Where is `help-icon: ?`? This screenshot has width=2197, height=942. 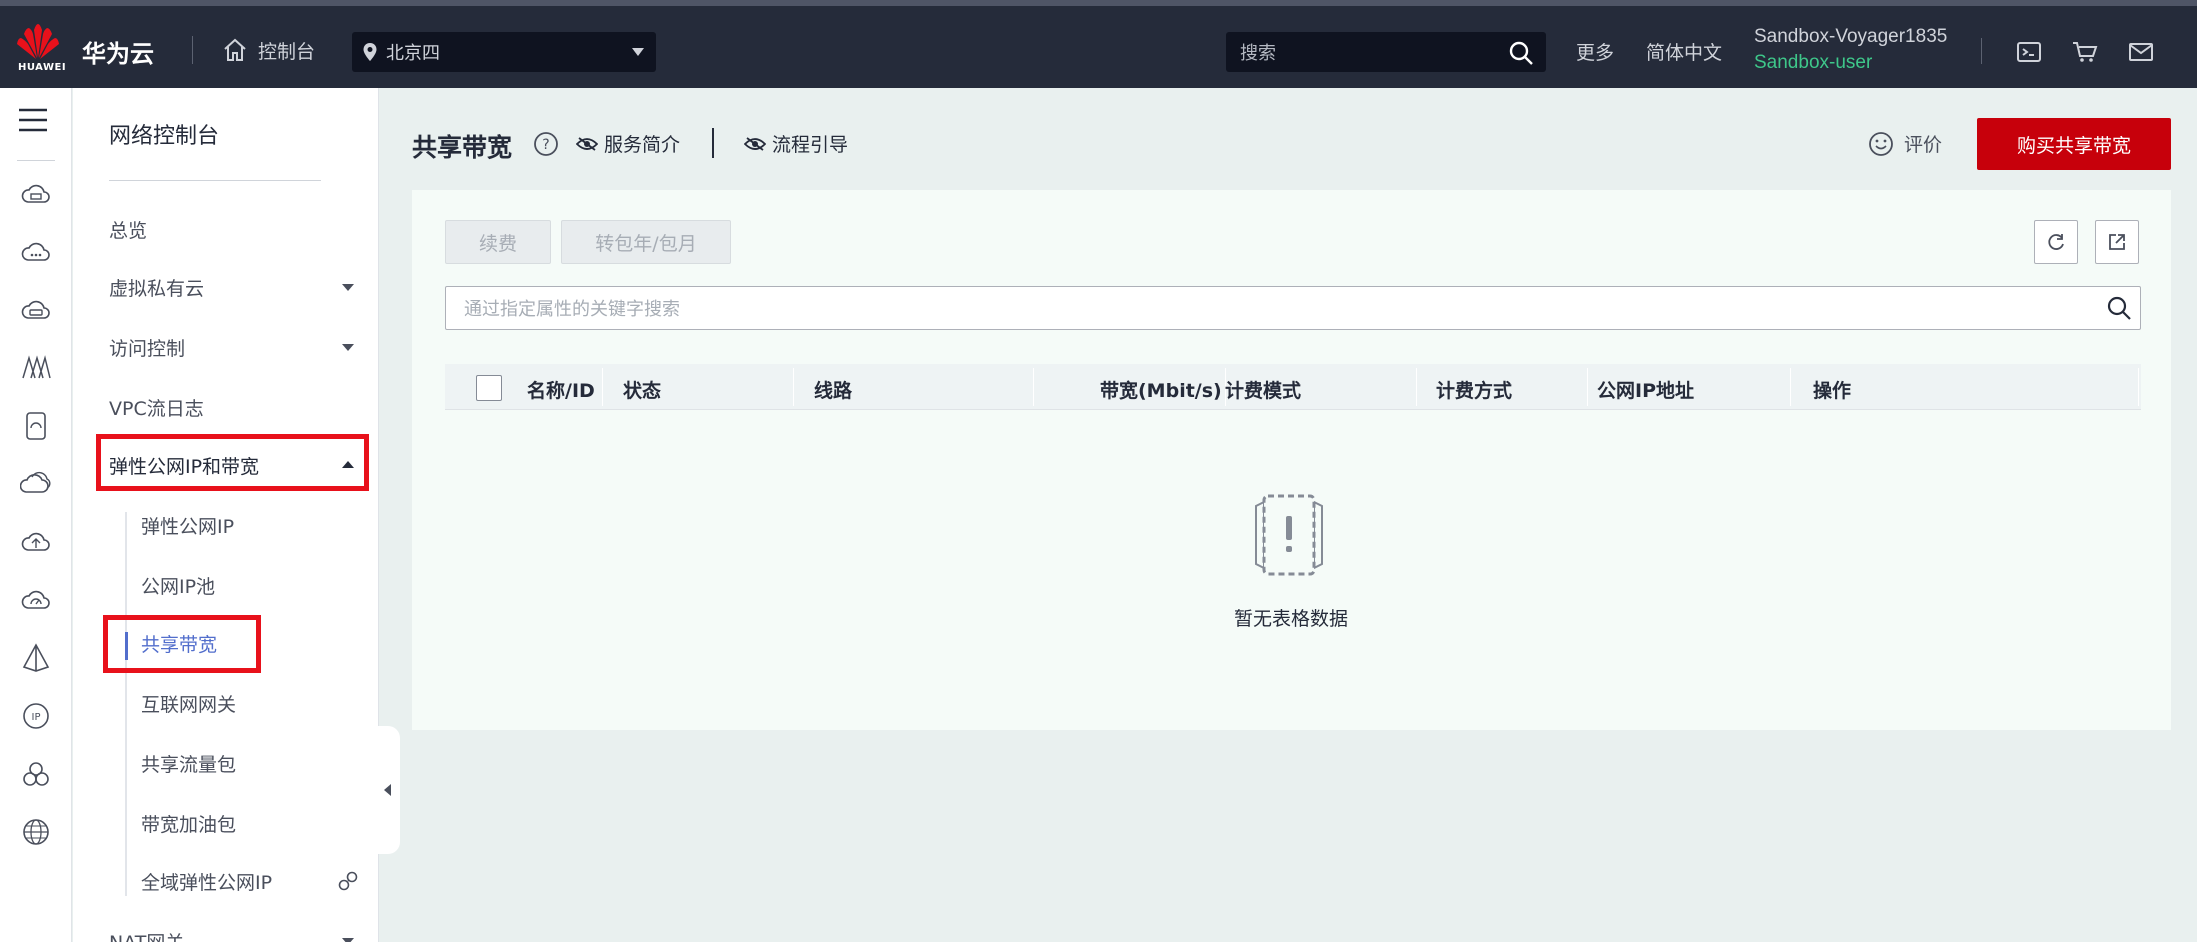
help-icon: ? is located at coordinates (546, 144).